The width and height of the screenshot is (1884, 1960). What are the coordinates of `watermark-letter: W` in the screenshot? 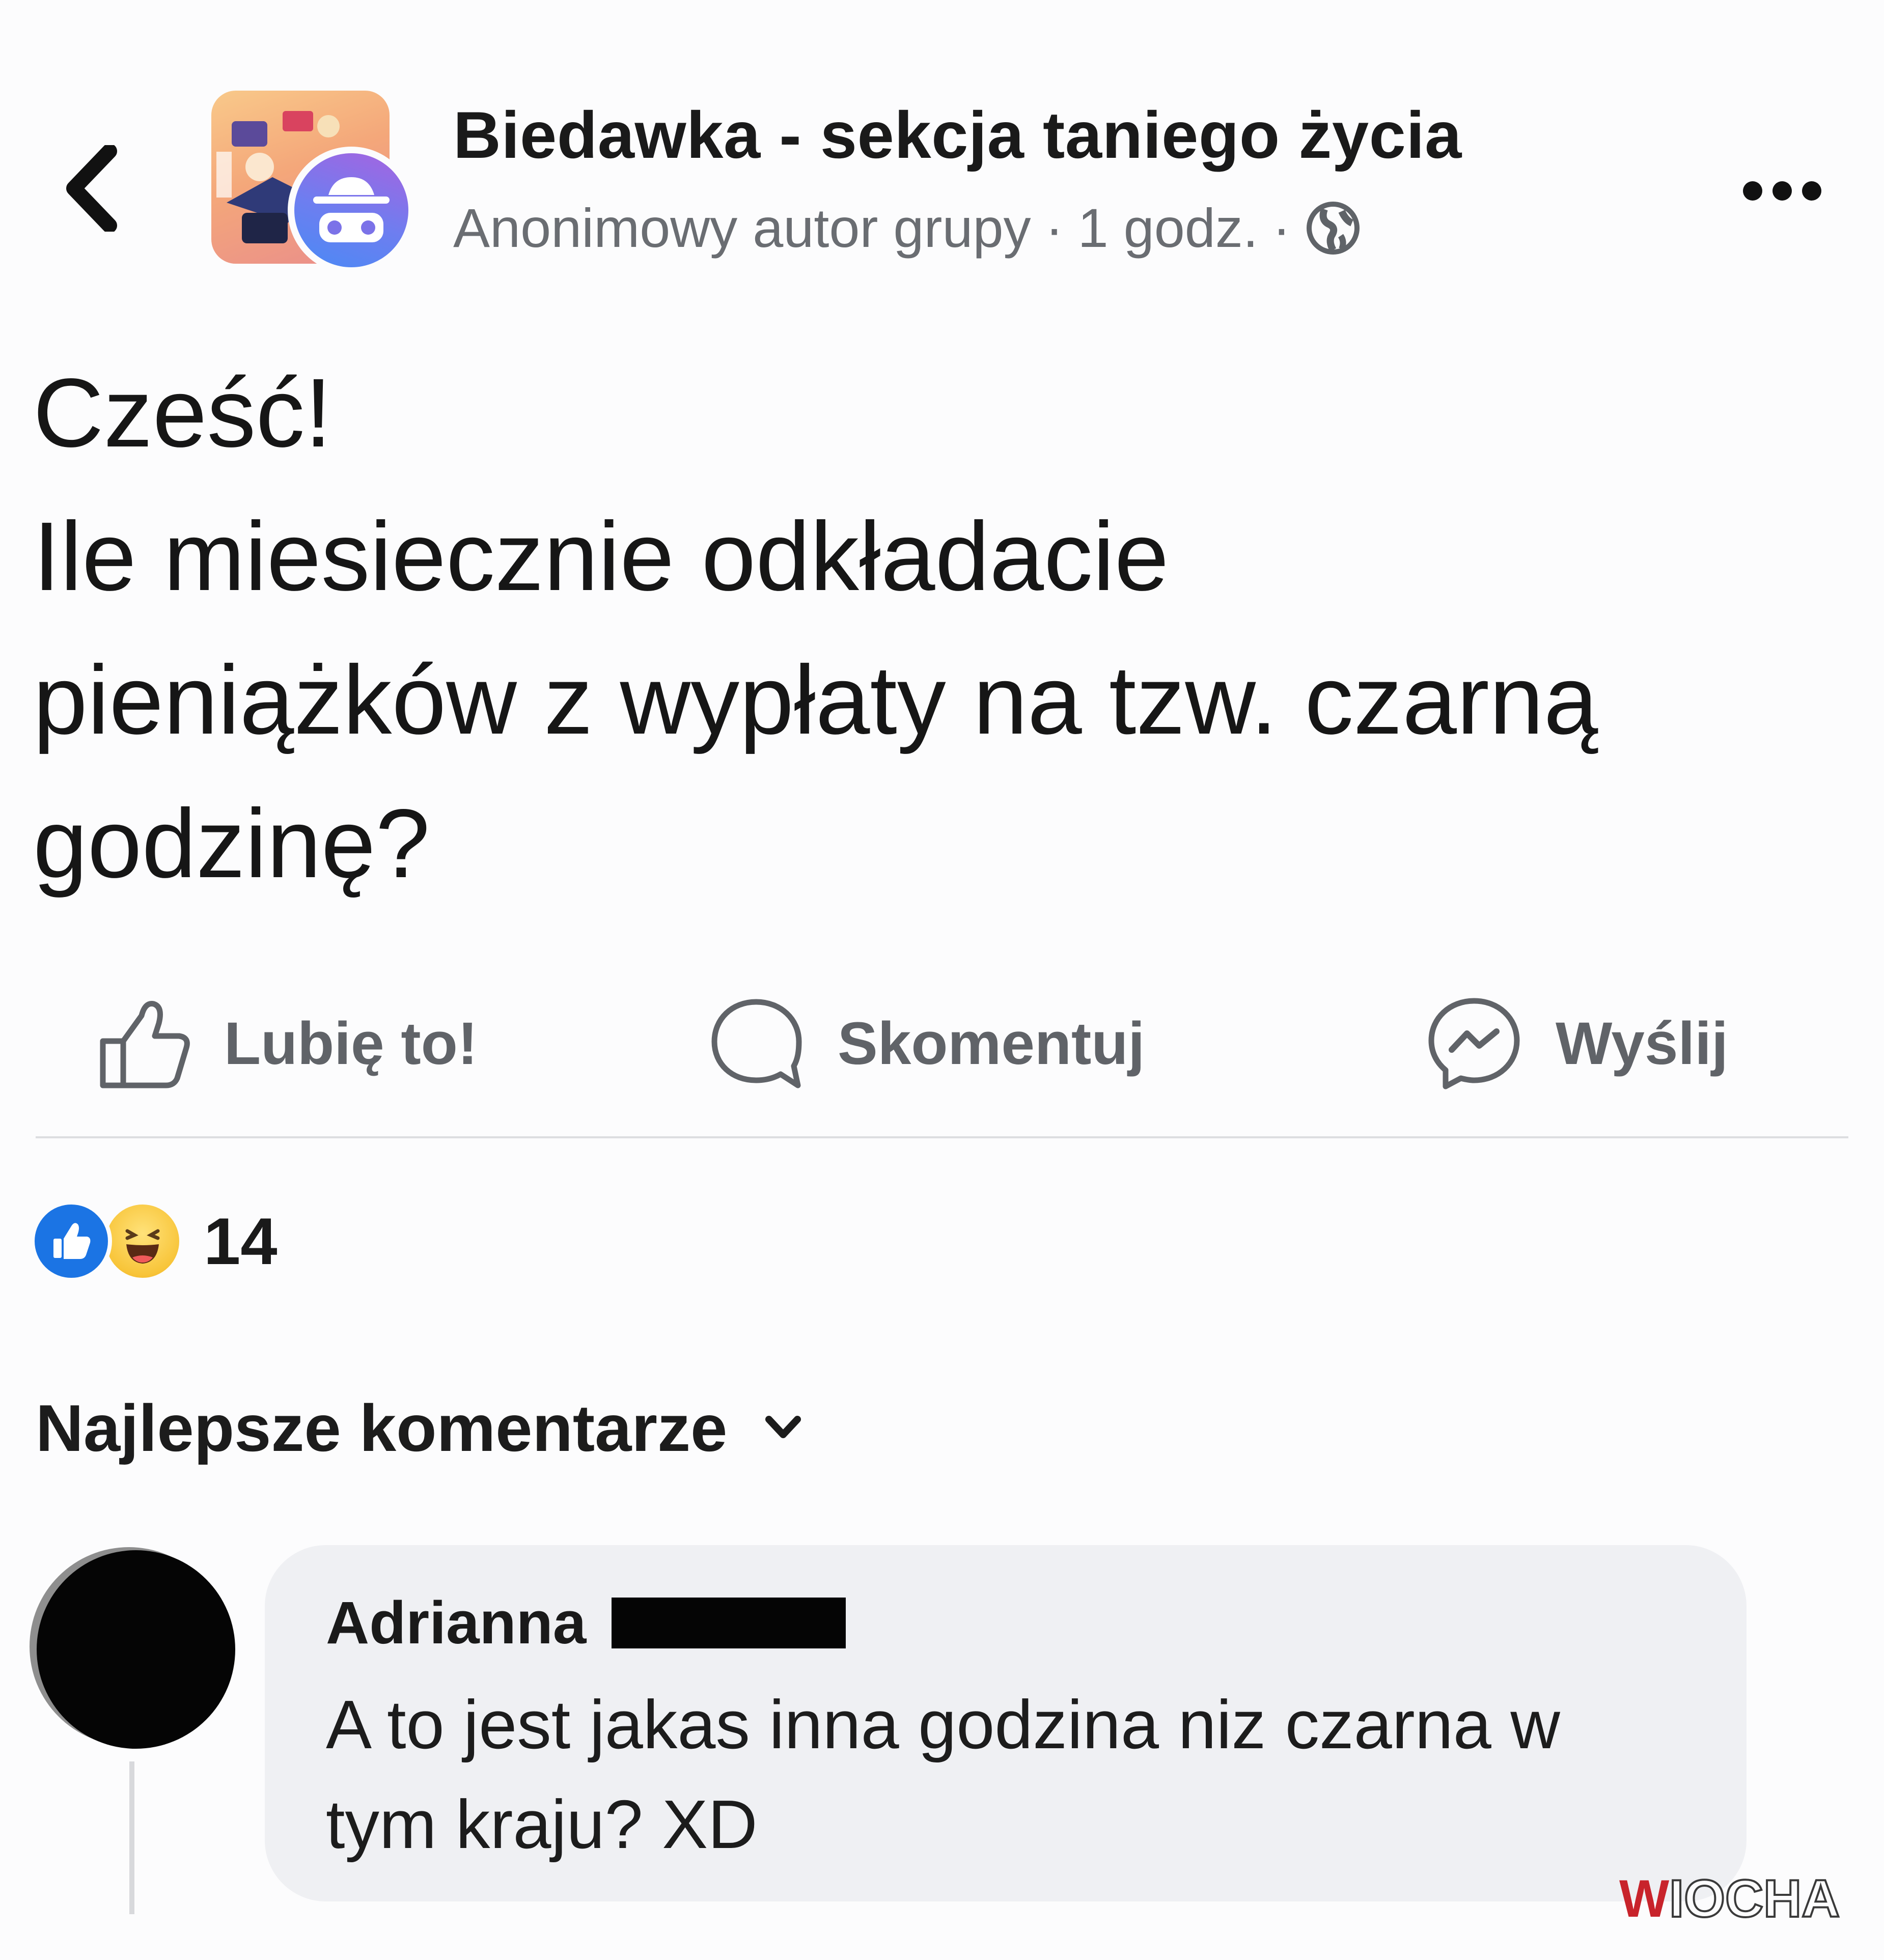 It's located at (1644, 1898).